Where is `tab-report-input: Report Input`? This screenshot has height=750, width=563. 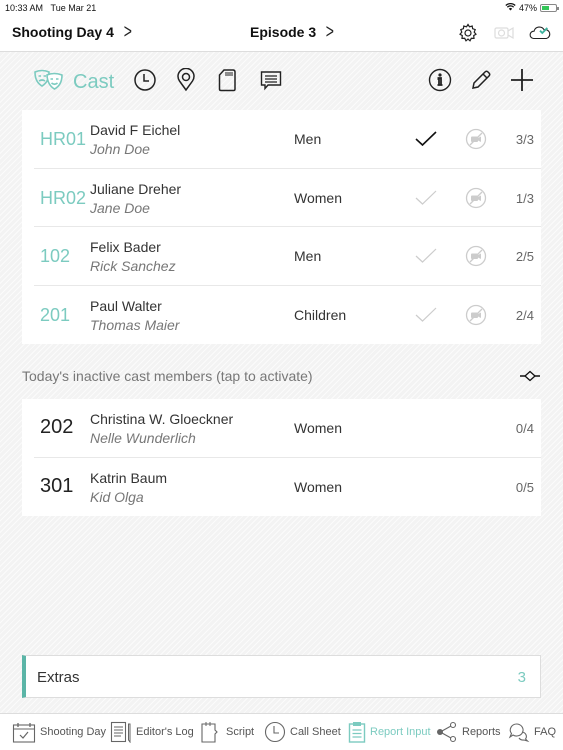 tab-report-input: Report Input is located at coordinates (389, 732).